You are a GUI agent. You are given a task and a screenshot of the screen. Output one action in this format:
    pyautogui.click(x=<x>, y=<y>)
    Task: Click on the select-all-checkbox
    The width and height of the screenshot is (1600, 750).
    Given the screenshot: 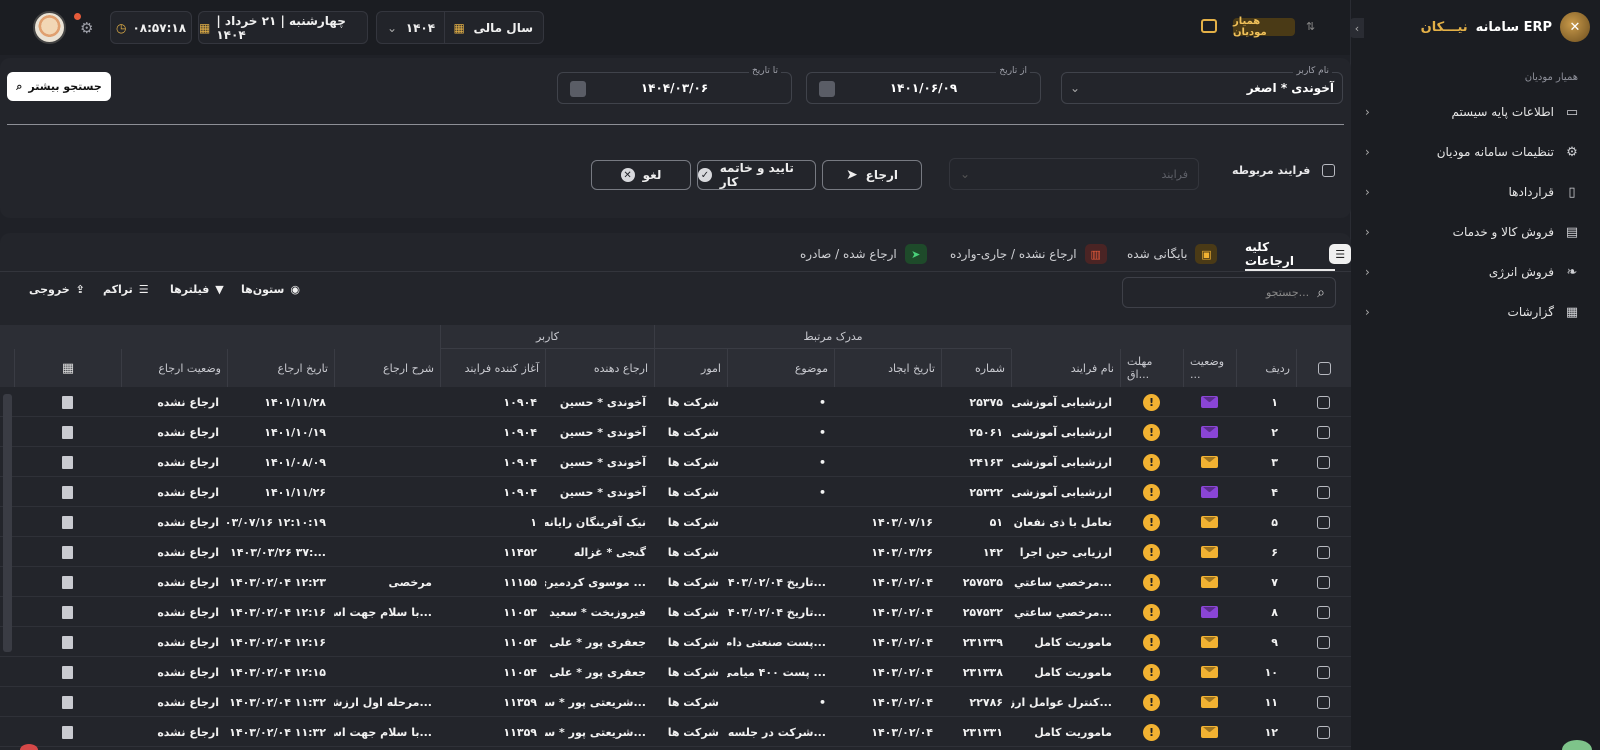 What is the action you would take?
    pyautogui.click(x=1324, y=368)
    